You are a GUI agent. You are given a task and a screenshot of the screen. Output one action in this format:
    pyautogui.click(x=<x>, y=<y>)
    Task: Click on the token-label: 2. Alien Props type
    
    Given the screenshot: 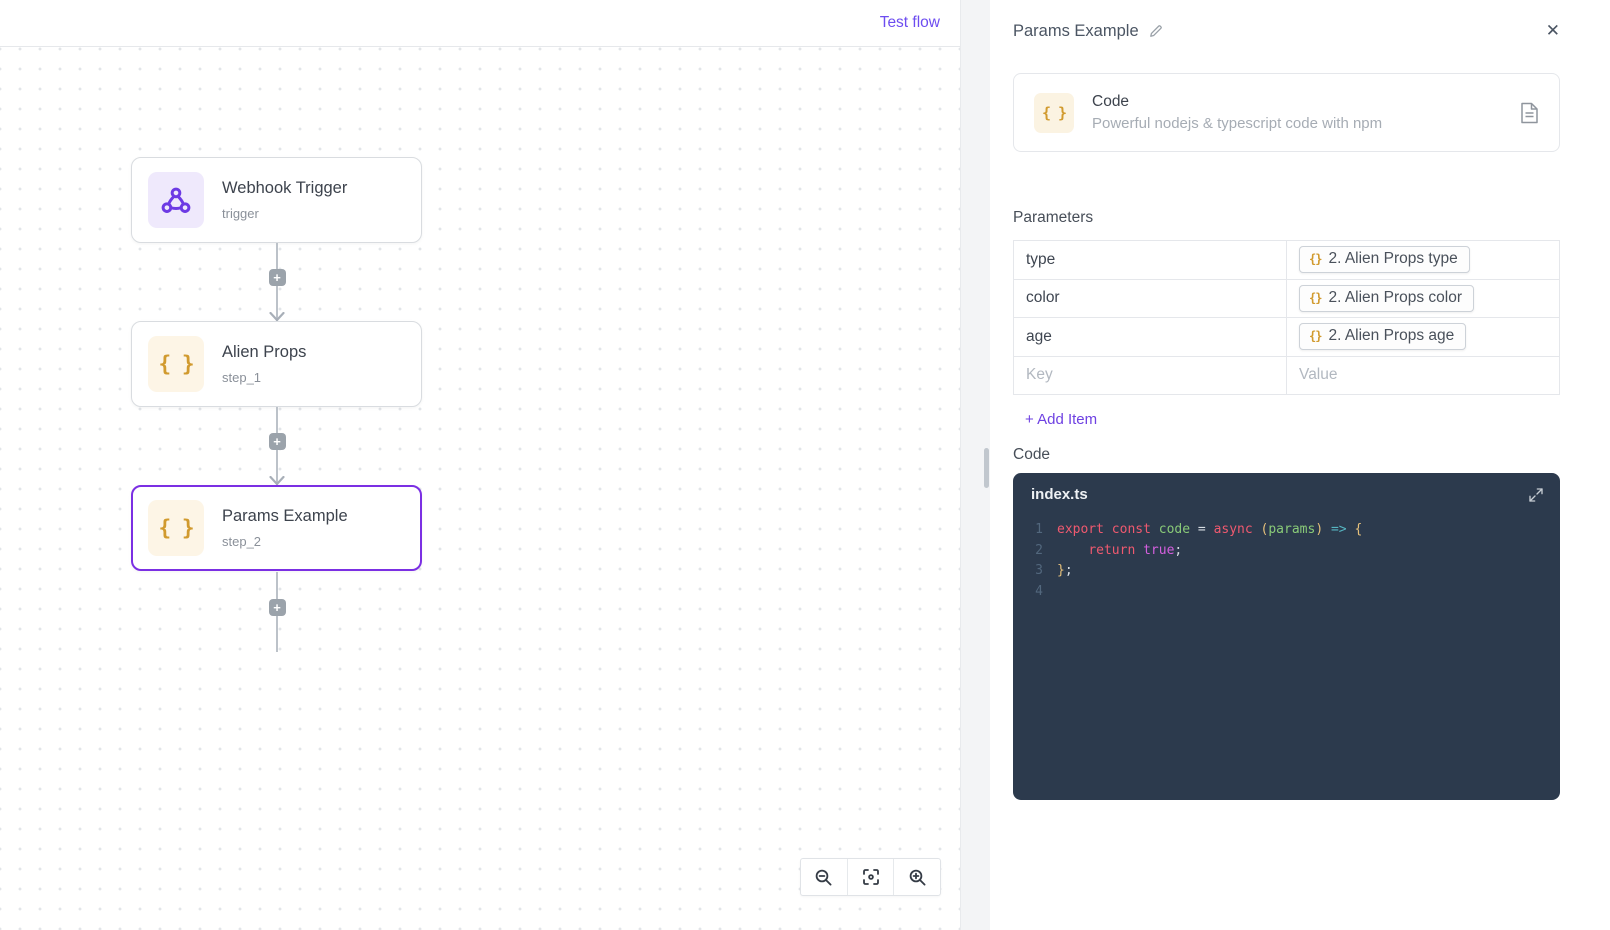 What is the action you would take?
    pyautogui.click(x=1393, y=259)
    